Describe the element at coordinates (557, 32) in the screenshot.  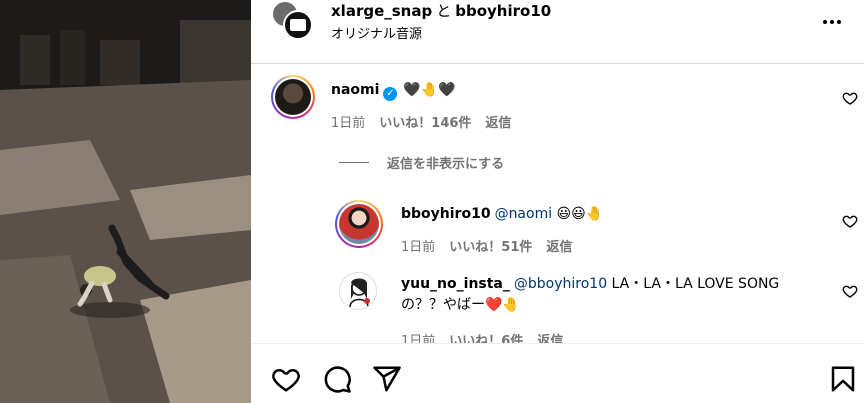
I see `post-header: xlarge_snap と bboyhiro10 オリジナル音源` at that location.